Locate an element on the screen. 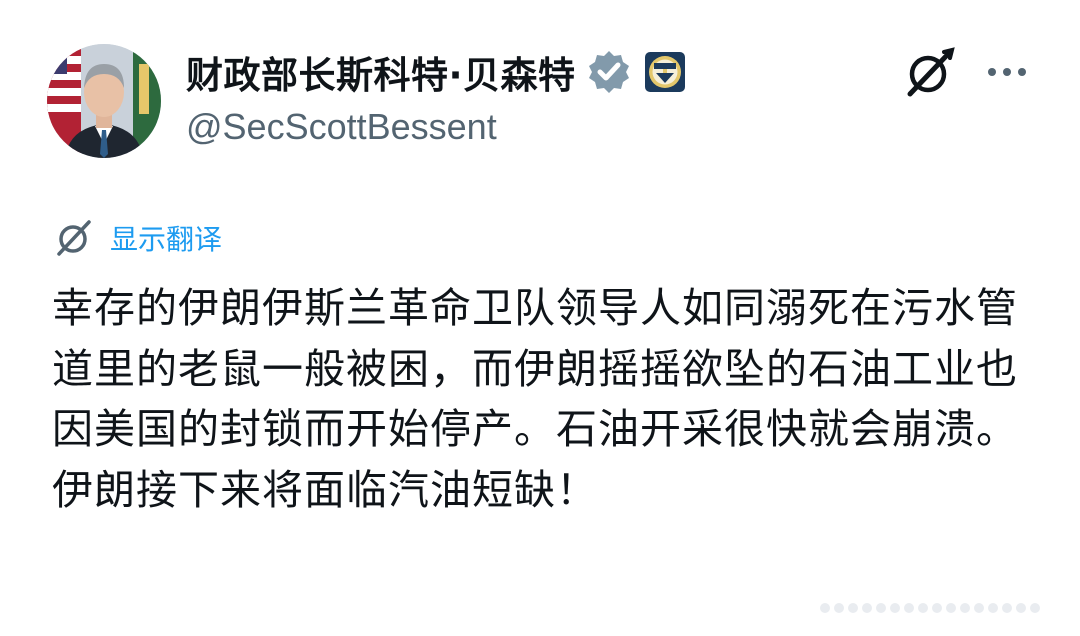  display-name: 财政部长斯科特·贝森特 is located at coordinates (436, 73).